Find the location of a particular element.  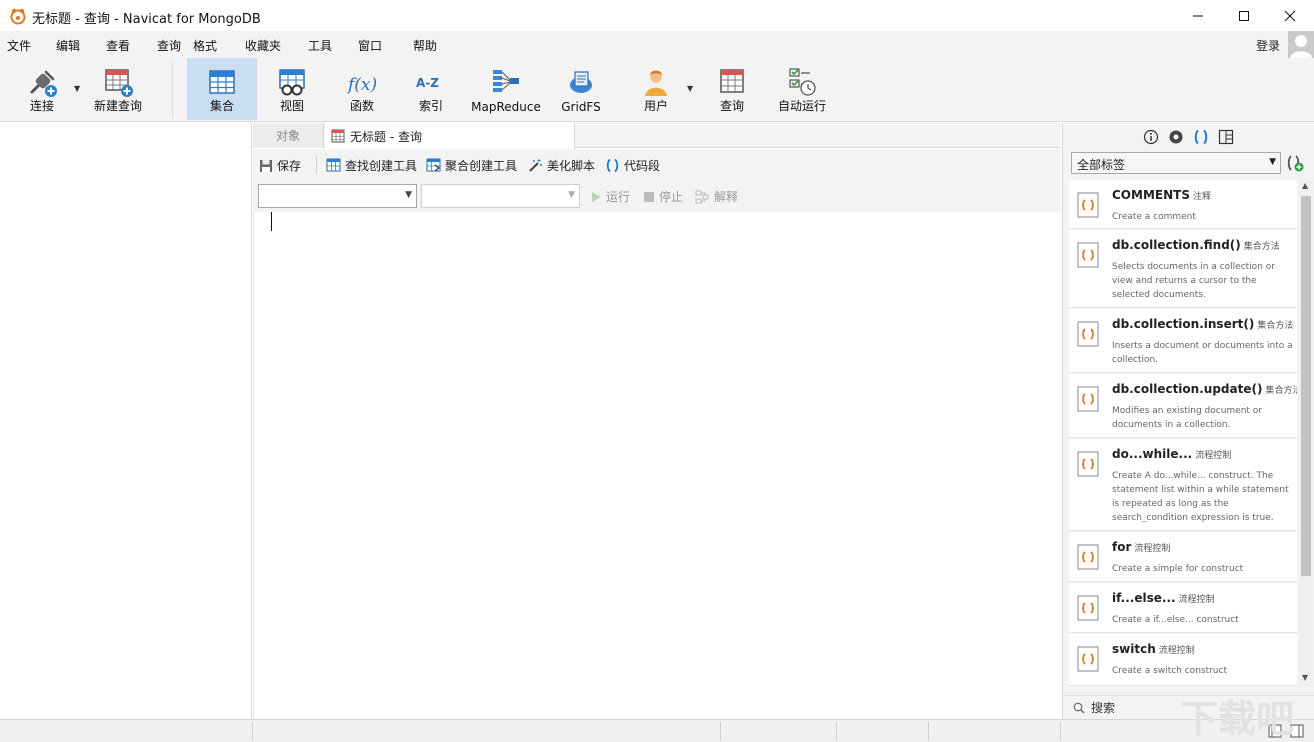

index-button: A-Z 索引 is located at coordinates (431, 89).